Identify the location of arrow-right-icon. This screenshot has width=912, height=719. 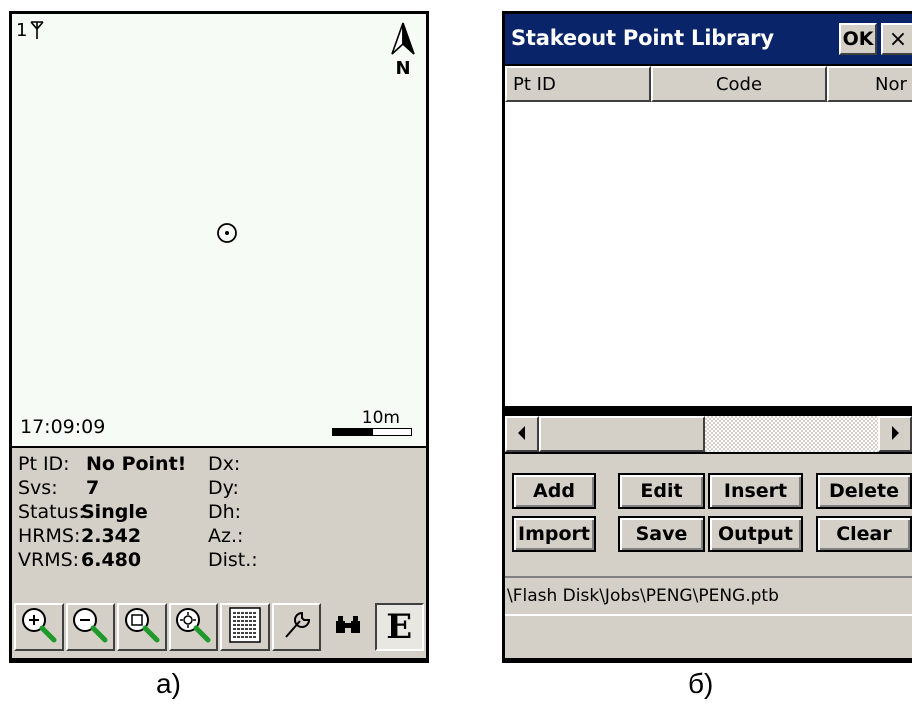
(895, 434).